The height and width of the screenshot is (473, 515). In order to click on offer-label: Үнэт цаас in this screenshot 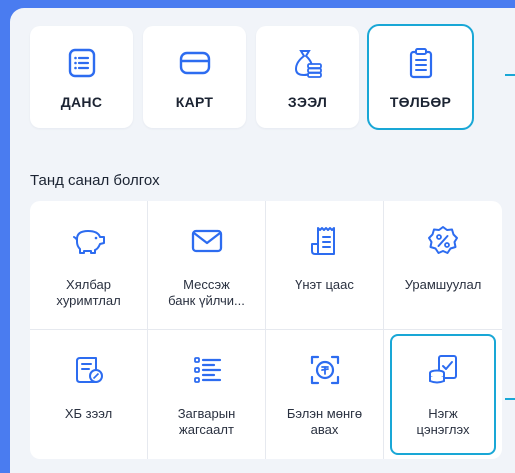, I will do `click(324, 284)`.